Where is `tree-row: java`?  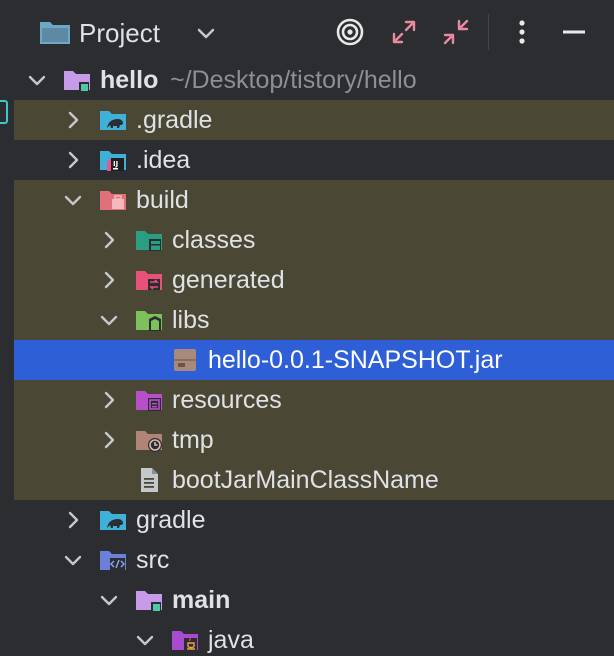 tree-row: java is located at coordinates (314, 638).